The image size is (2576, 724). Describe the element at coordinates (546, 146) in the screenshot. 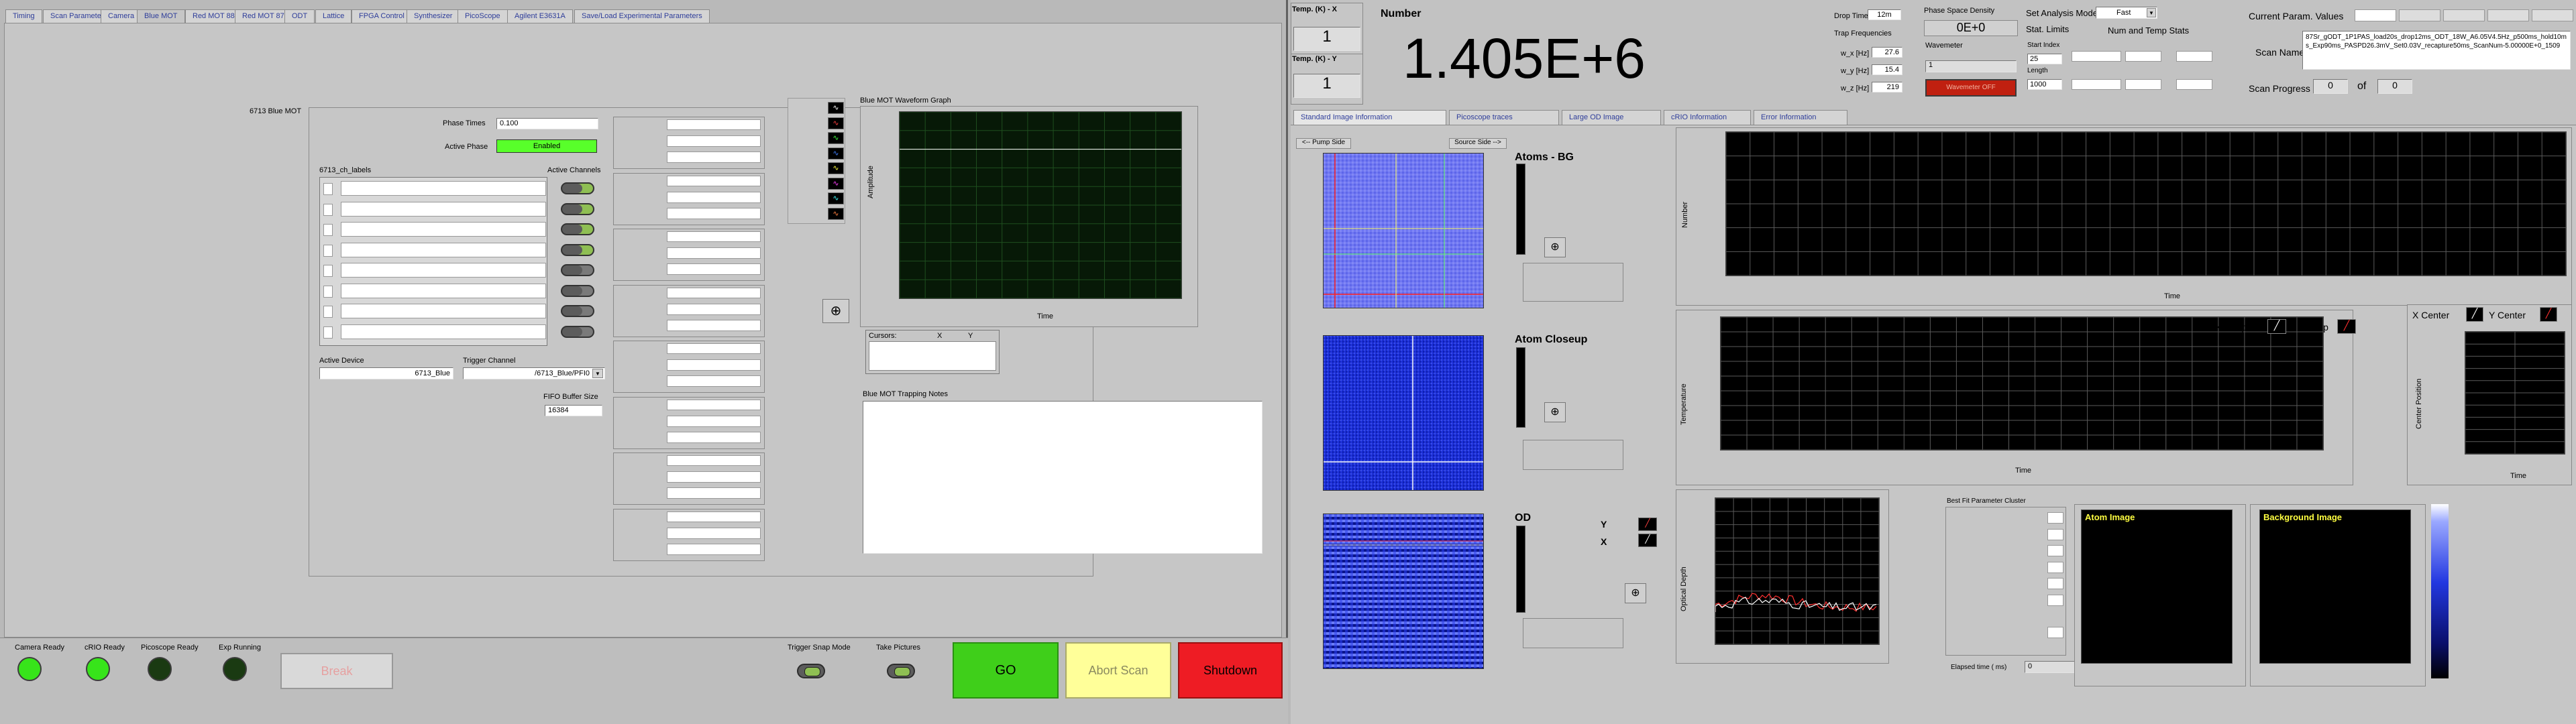

I see `active-phase-toggle: Enabled` at that location.